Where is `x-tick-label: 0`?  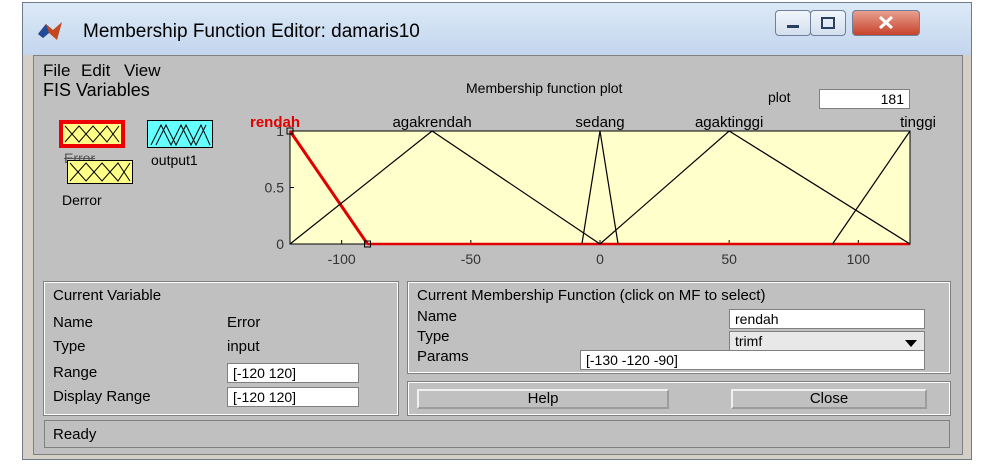
x-tick-label: 0 is located at coordinates (600, 259).